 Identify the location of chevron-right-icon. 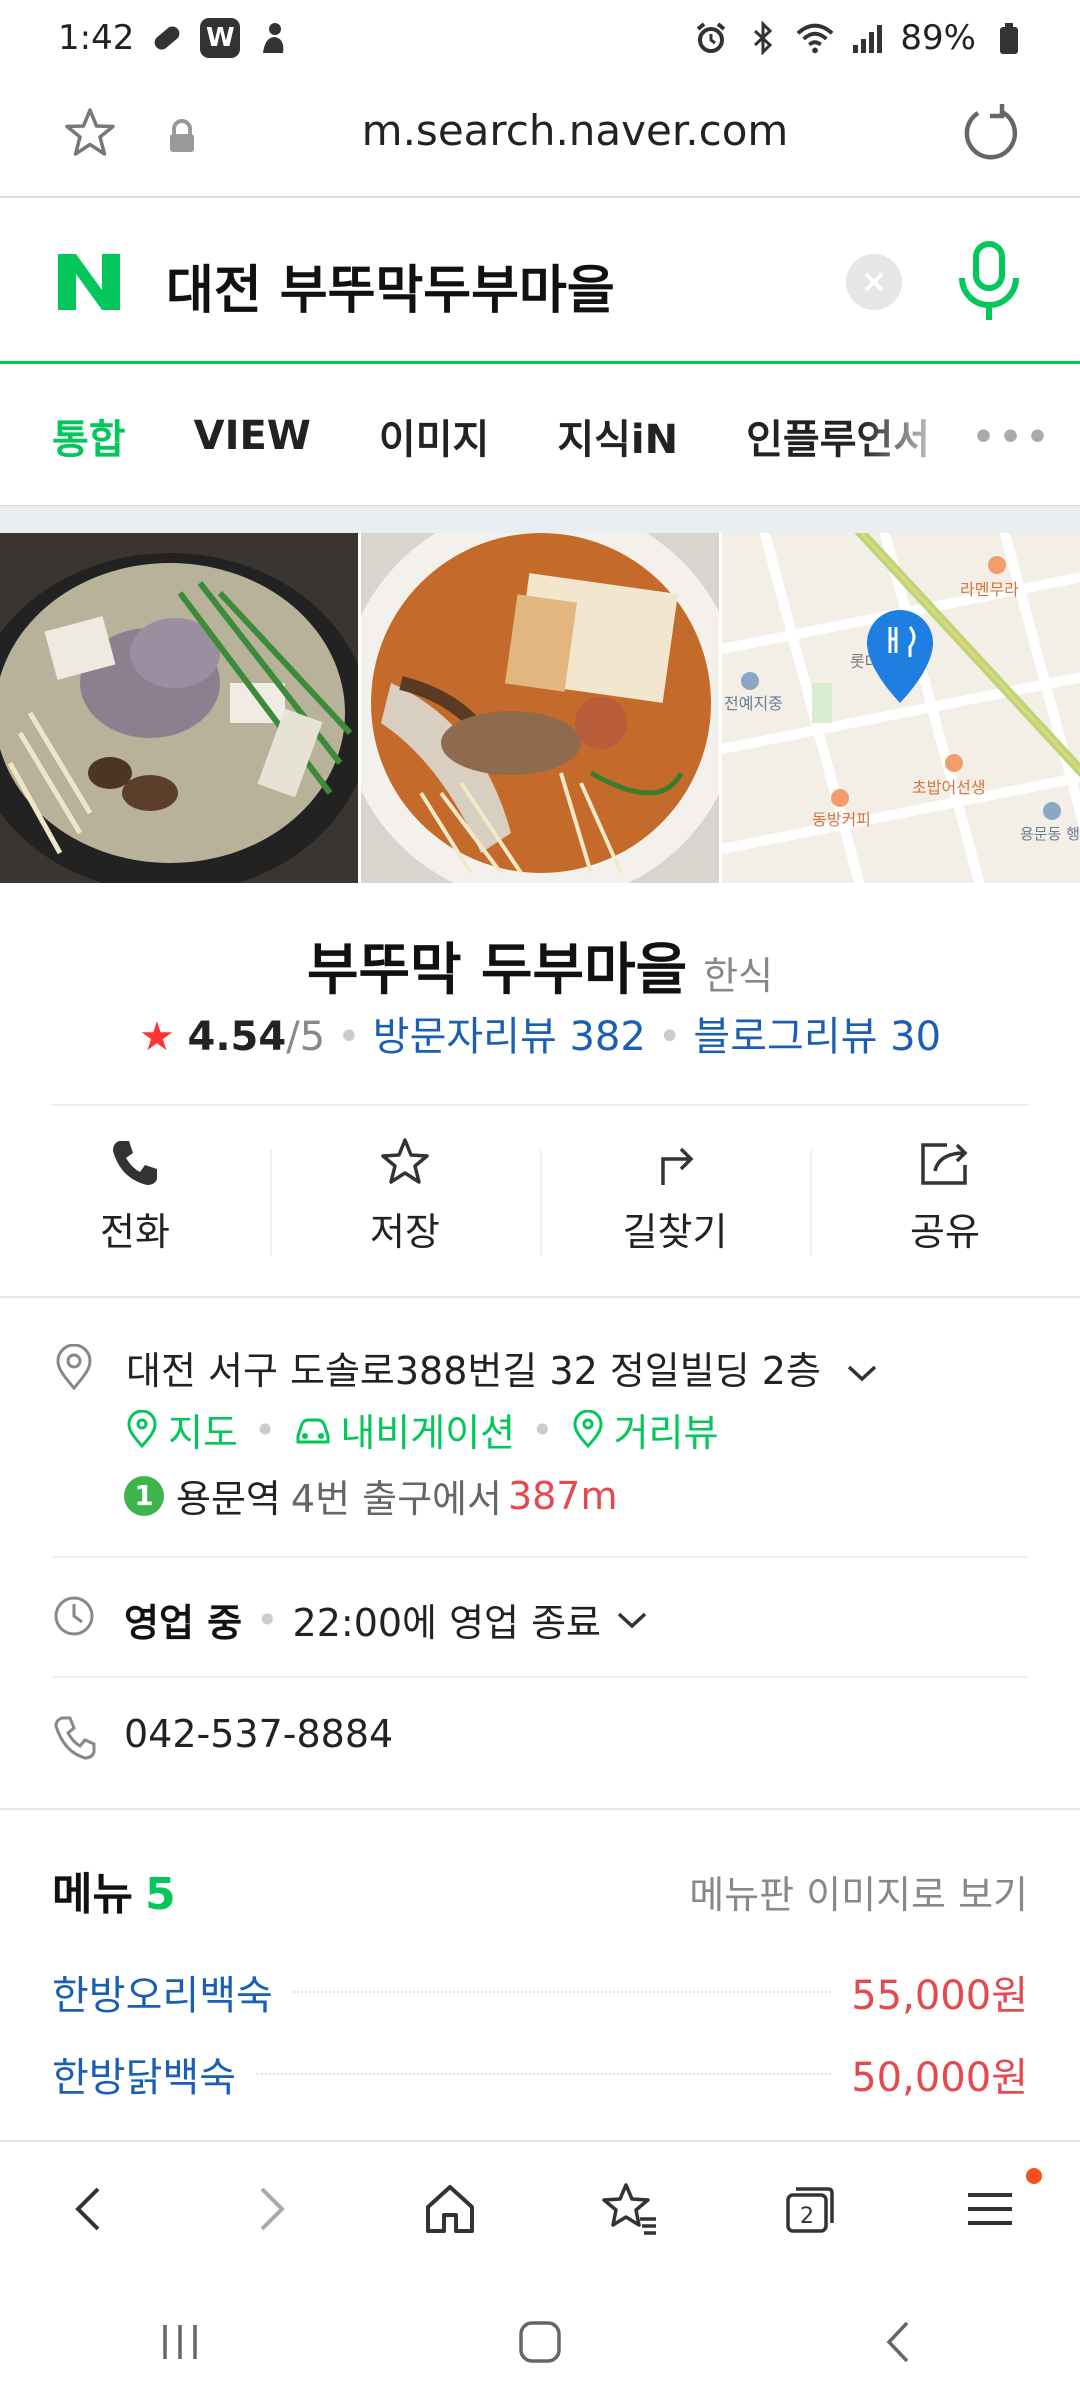
(272, 2209).